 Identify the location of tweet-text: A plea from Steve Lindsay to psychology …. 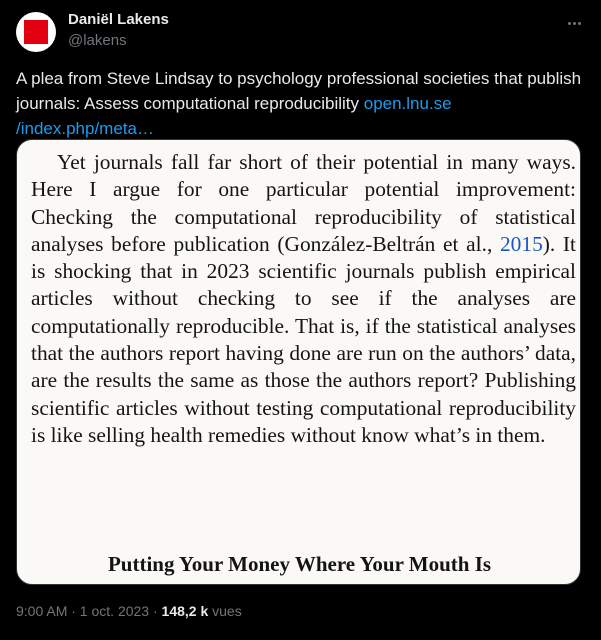
(301, 103).